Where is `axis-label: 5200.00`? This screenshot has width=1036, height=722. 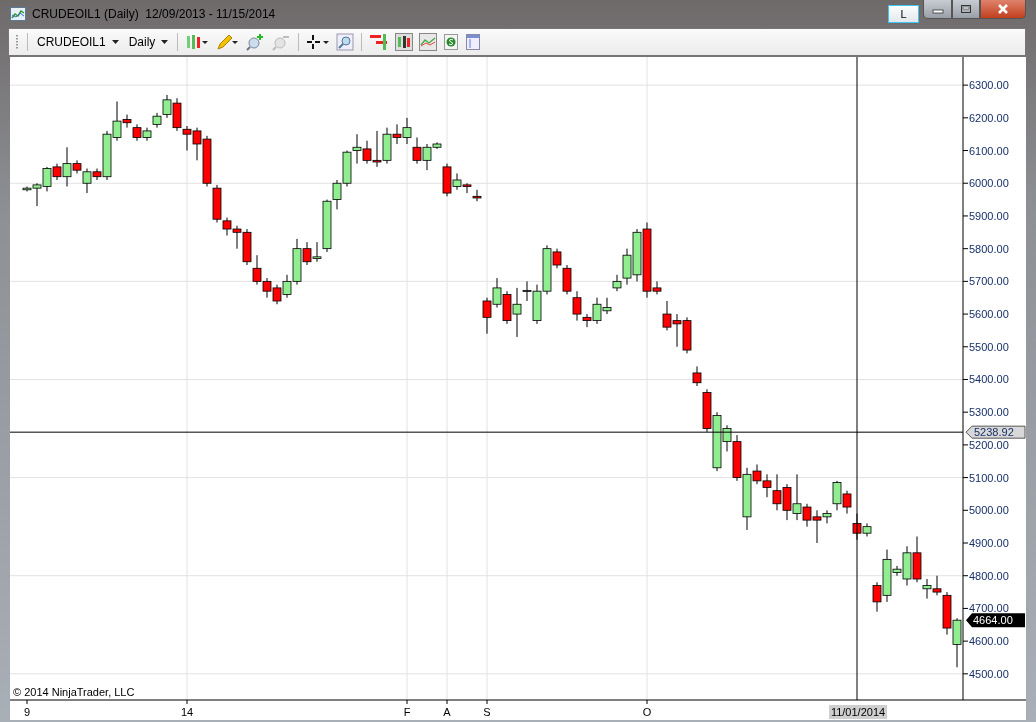
axis-label: 5200.00 is located at coordinates (989, 444).